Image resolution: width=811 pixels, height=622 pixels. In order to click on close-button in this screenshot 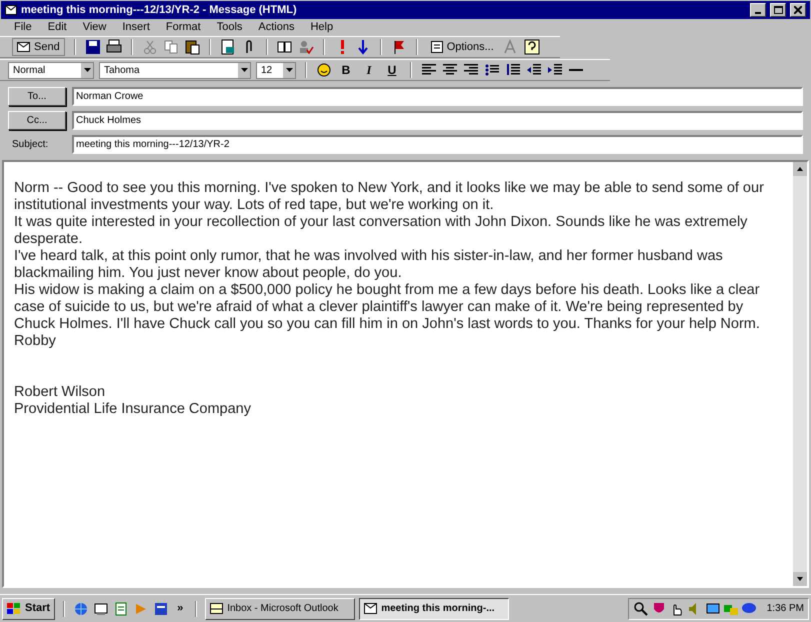, I will do `click(798, 10)`.